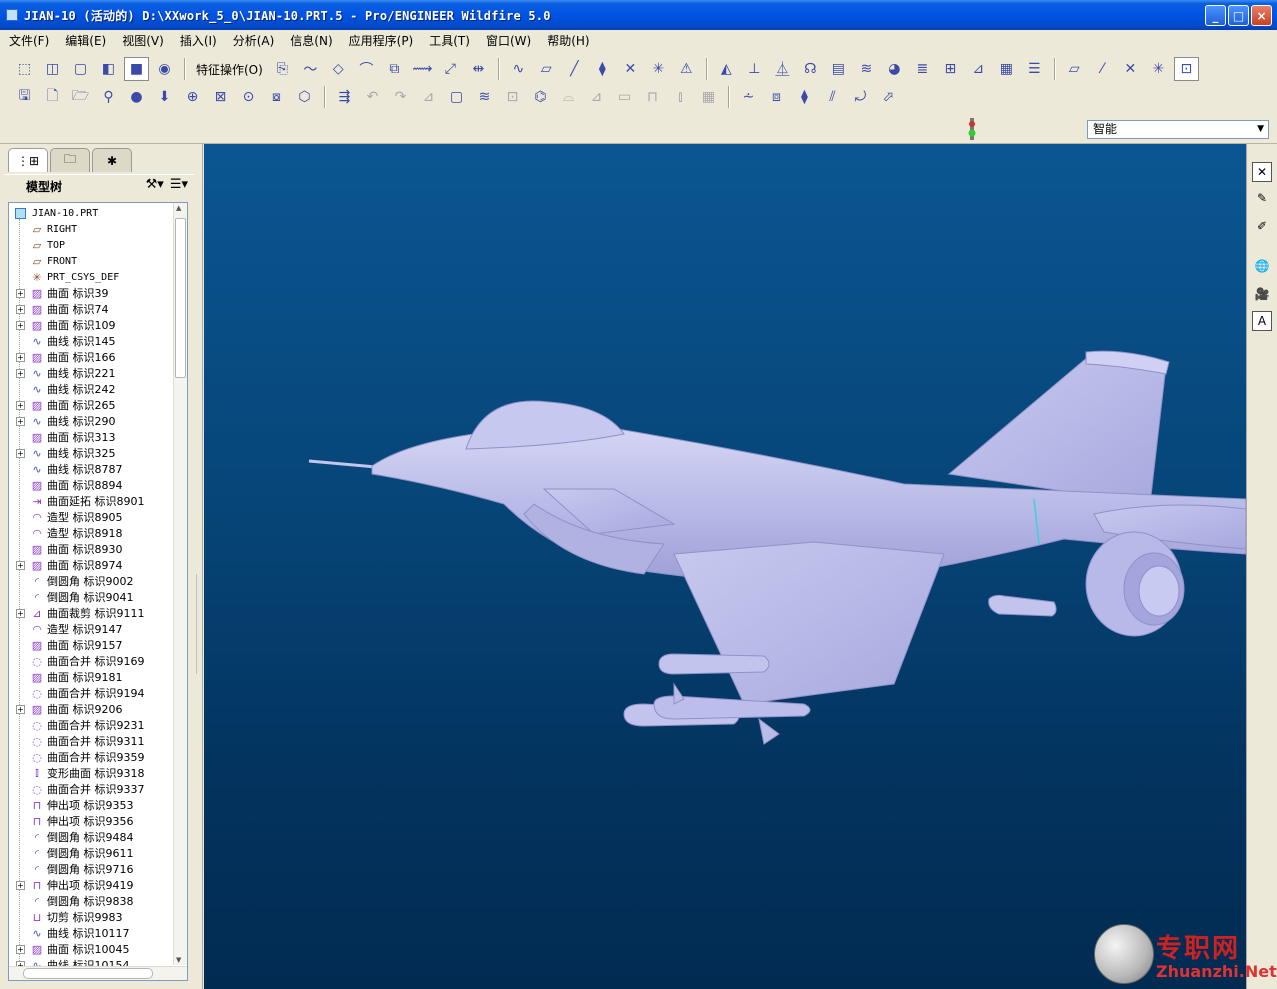  I want to click on tree-item: ⇥ 曲面延拓 标识8901, so click(93, 501).